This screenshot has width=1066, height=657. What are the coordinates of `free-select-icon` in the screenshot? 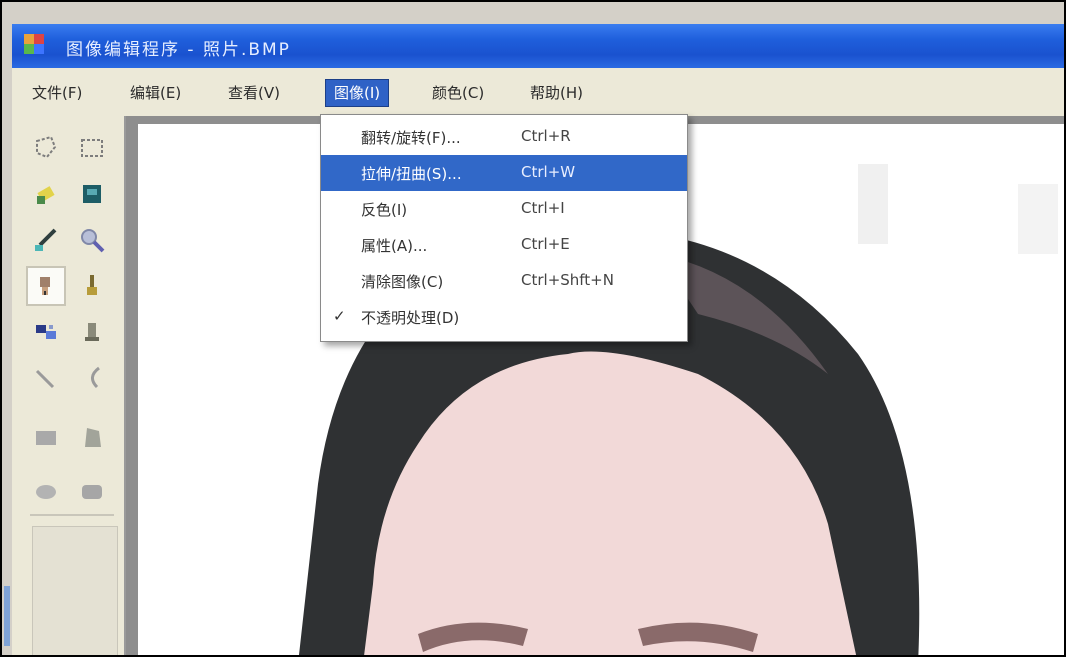 It's located at (46, 148).